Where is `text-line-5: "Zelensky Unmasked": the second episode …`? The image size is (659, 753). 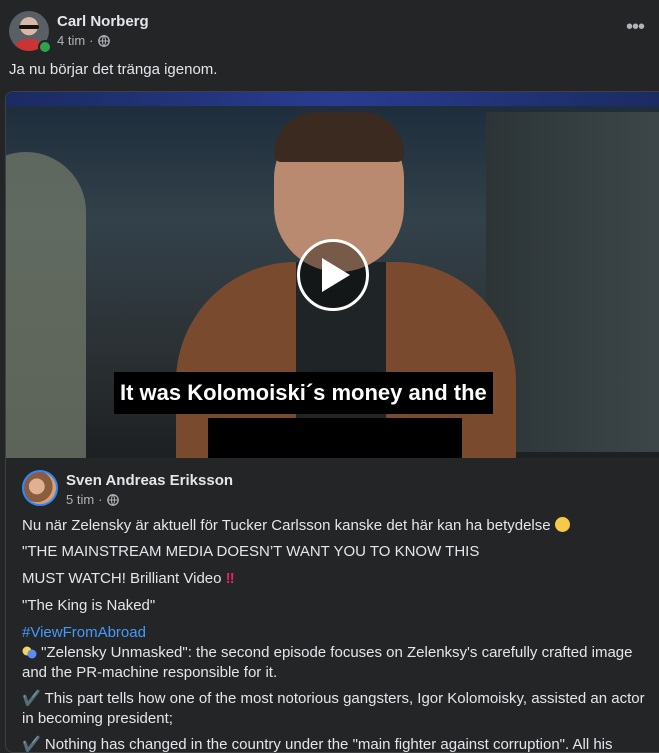
text-line-5: "Zelensky Unmasked": the second episode … is located at coordinates (327, 662).